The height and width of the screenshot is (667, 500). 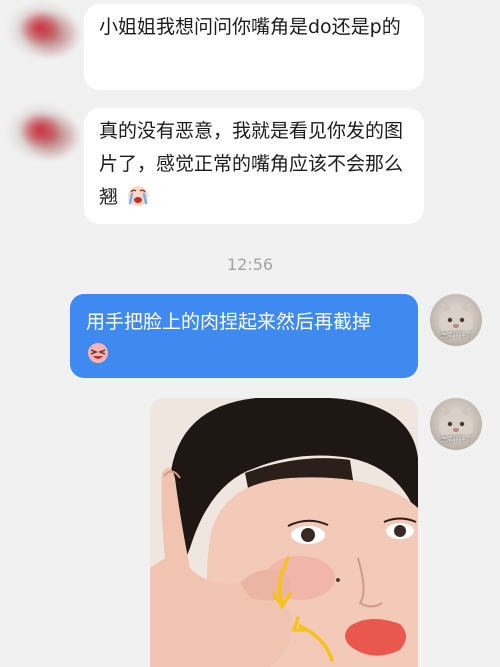 What do you see at coordinates (244, 336) in the screenshot?
I see `outgoing-message-bubble: 用手把脸上的肉捏起来然后再截掉` at bounding box center [244, 336].